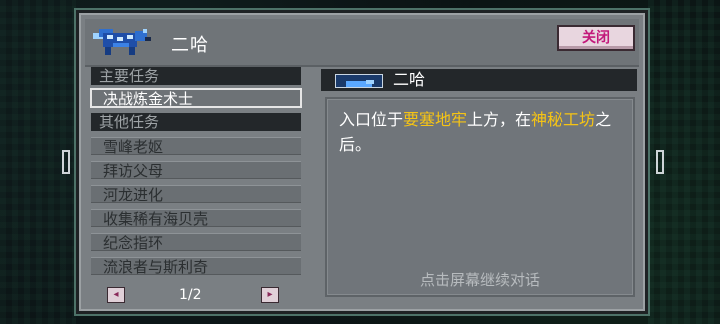 This screenshot has height=324, width=720. I want to click on mini-wolf-sprite, so click(360, 83).